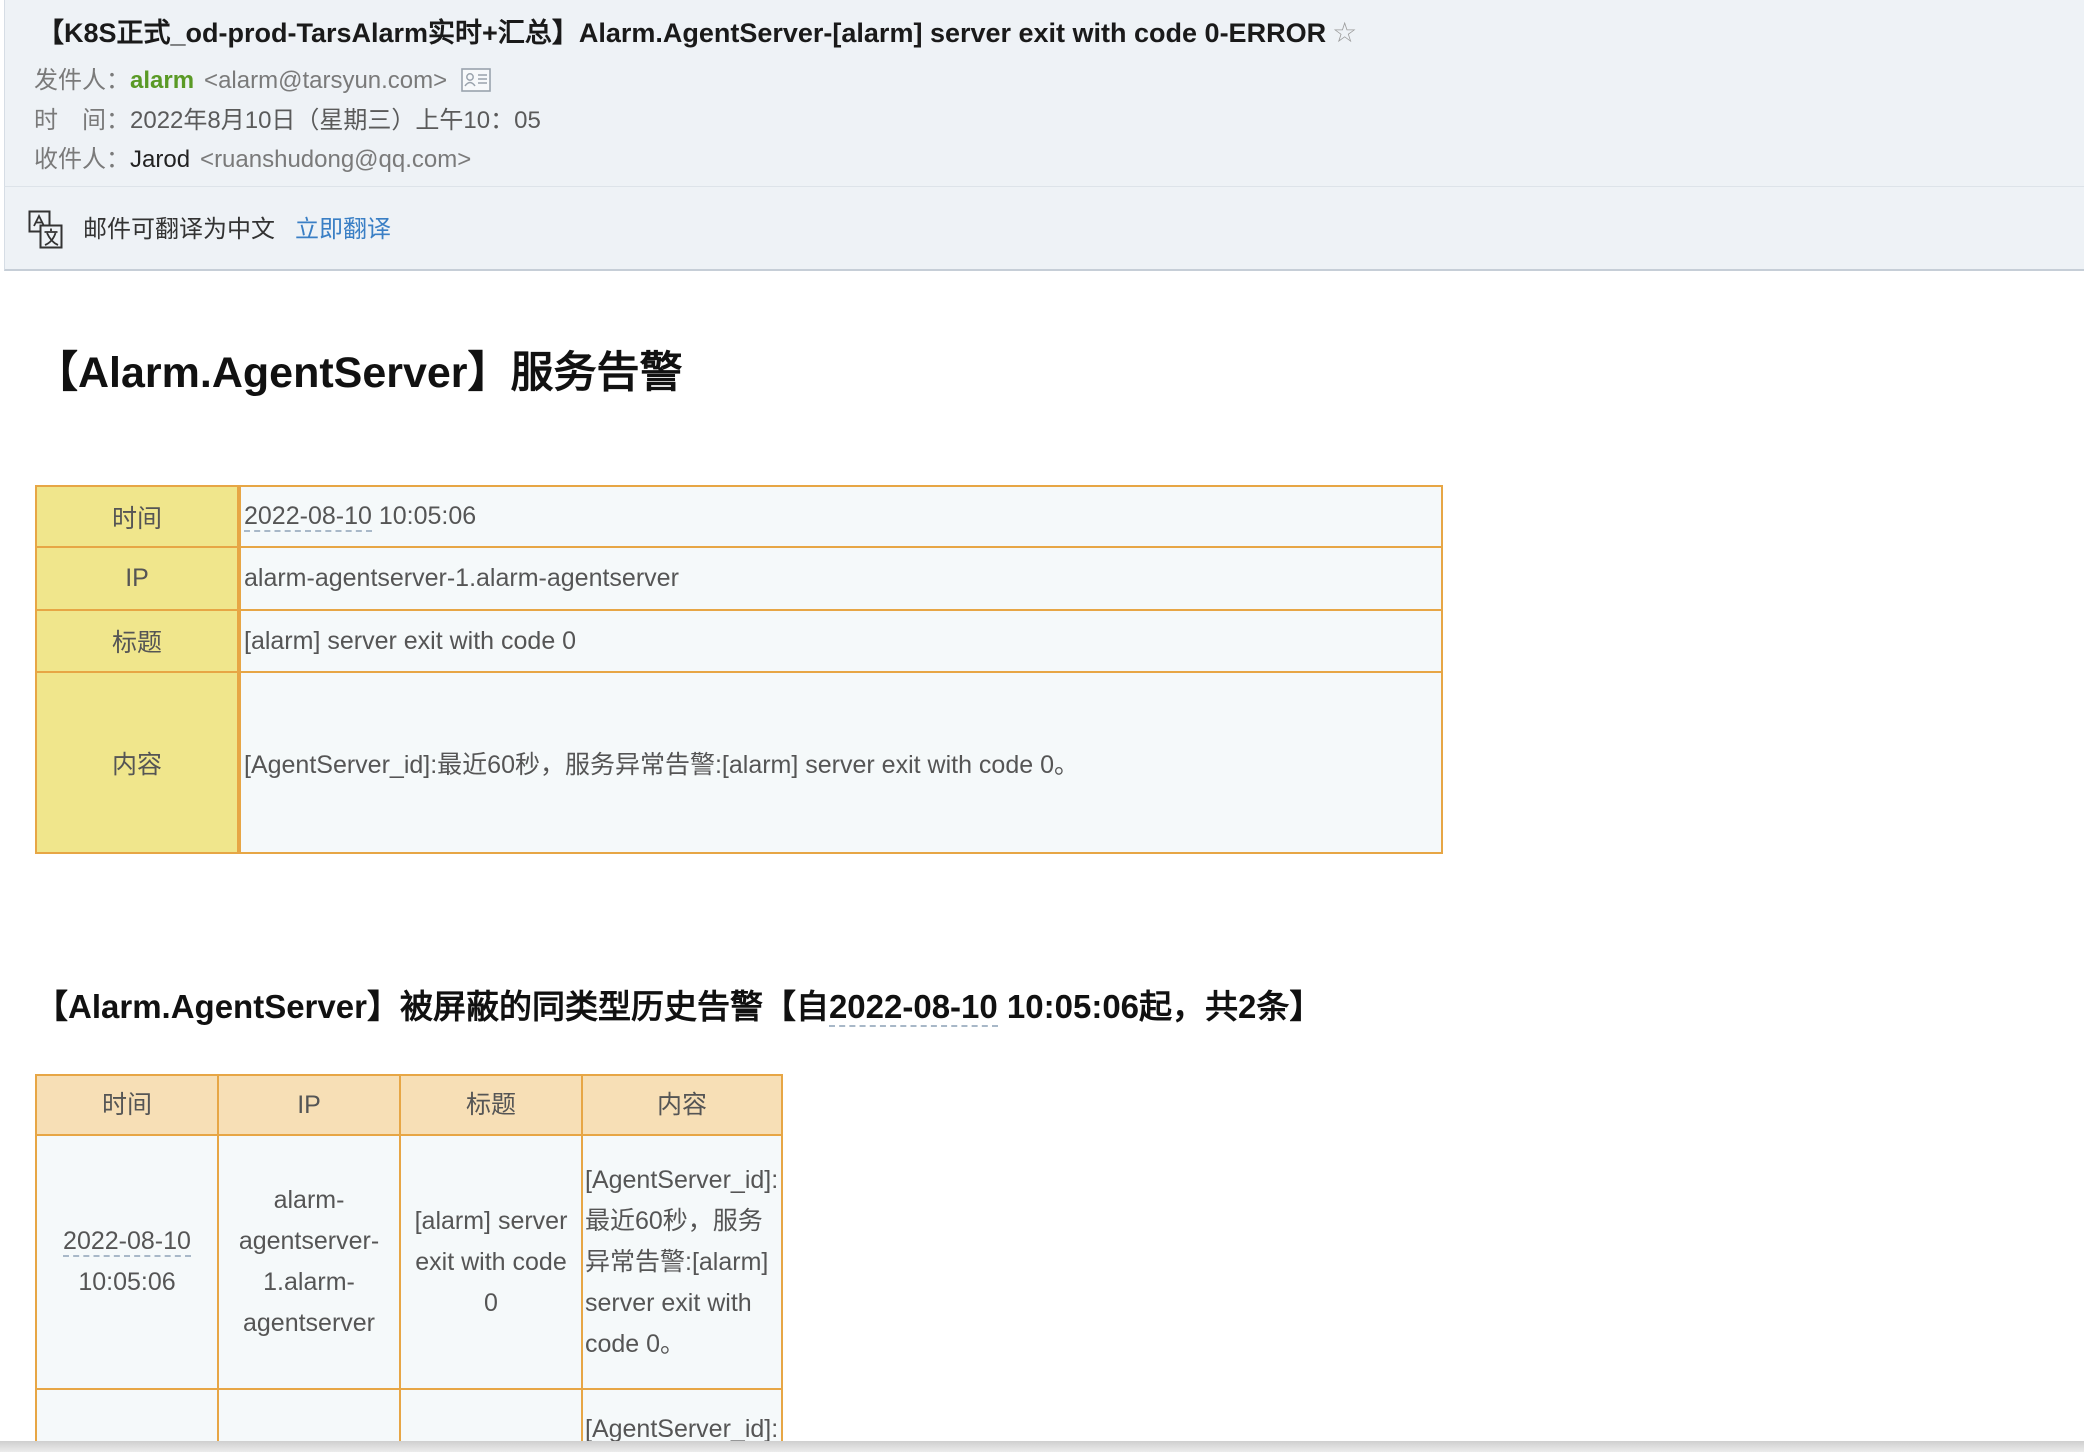 This screenshot has height=1452, width=2084. I want to click on sender-row: 发件人：alarm <alarm@tarsyun.com>, so click(262, 83).